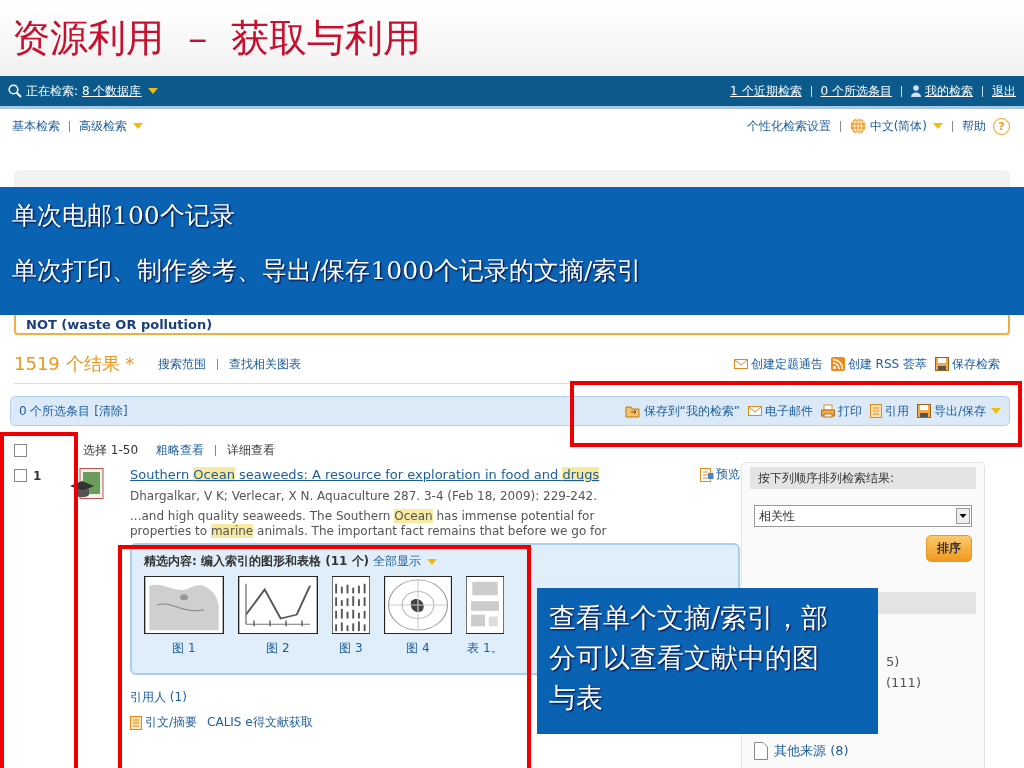 The image size is (1024, 768). What do you see at coordinates (397, 561) in the screenshot?
I see `show-all-link: 全部显示` at bounding box center [397, 561].